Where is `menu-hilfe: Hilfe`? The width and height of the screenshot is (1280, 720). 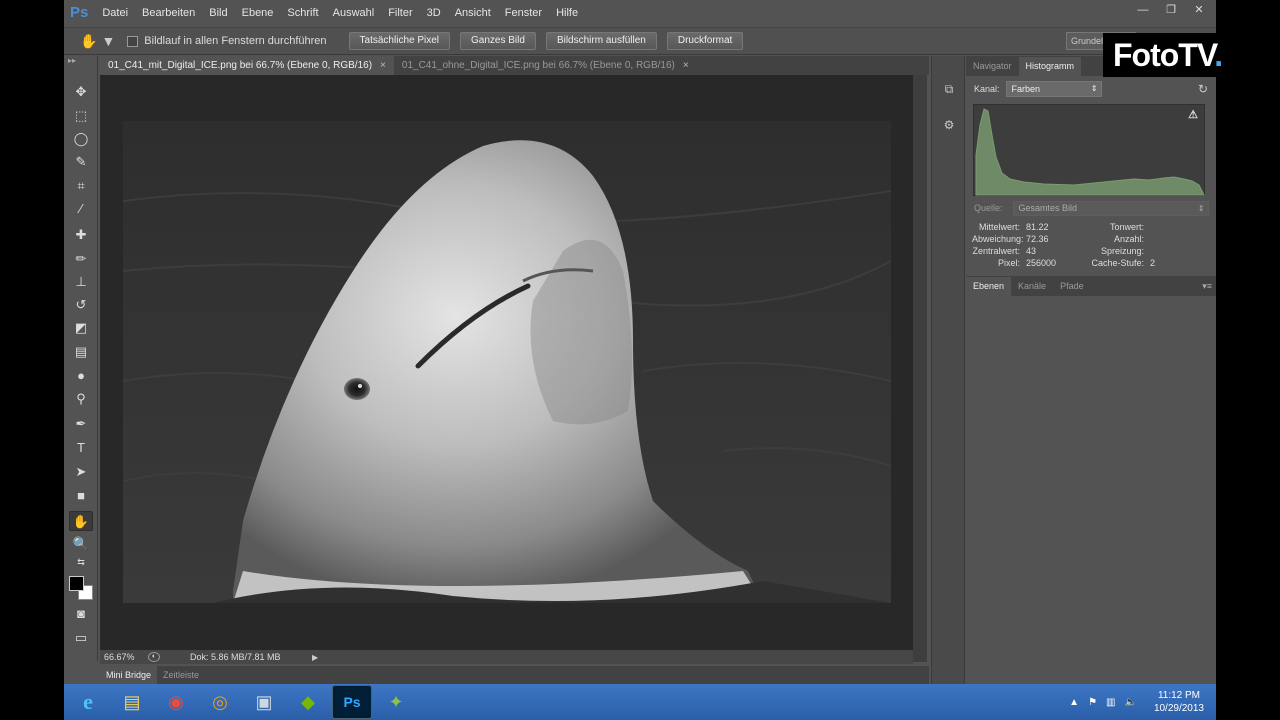 menu-hilfe: Hilfe is located at coordinates (567, 13).